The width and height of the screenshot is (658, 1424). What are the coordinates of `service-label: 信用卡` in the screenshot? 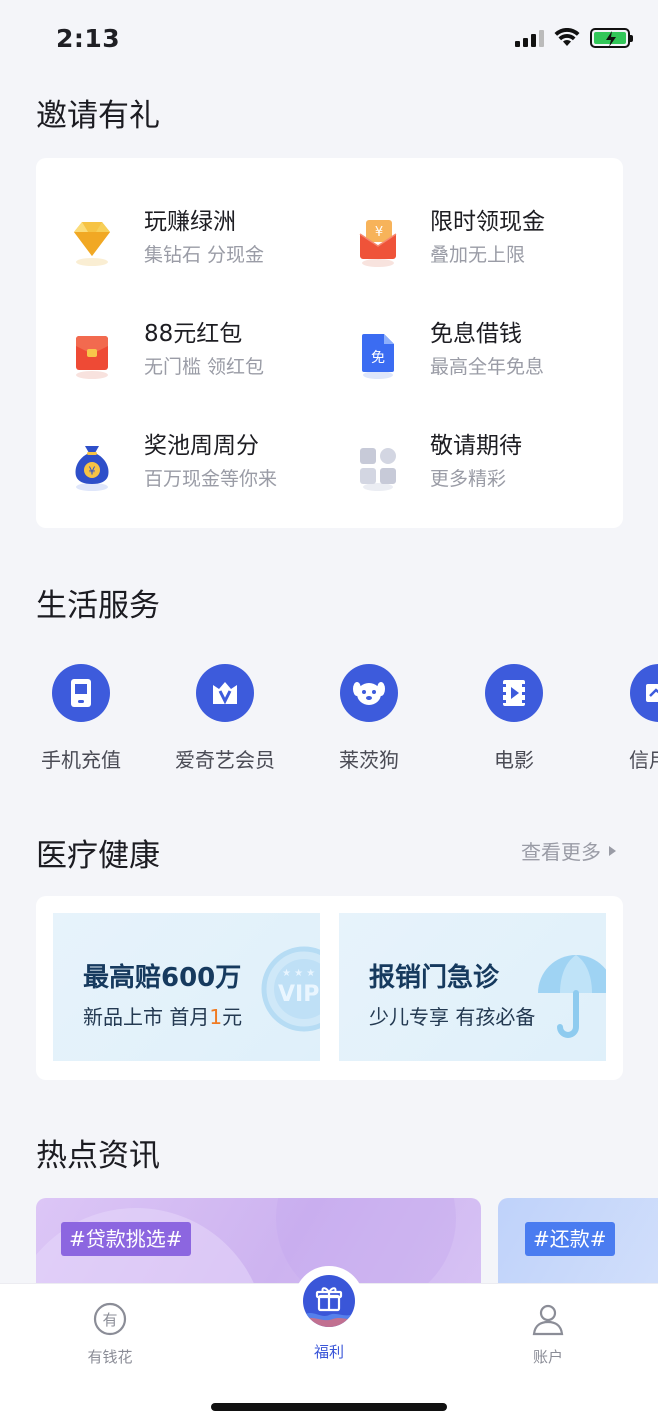 It's located at (643, 760).